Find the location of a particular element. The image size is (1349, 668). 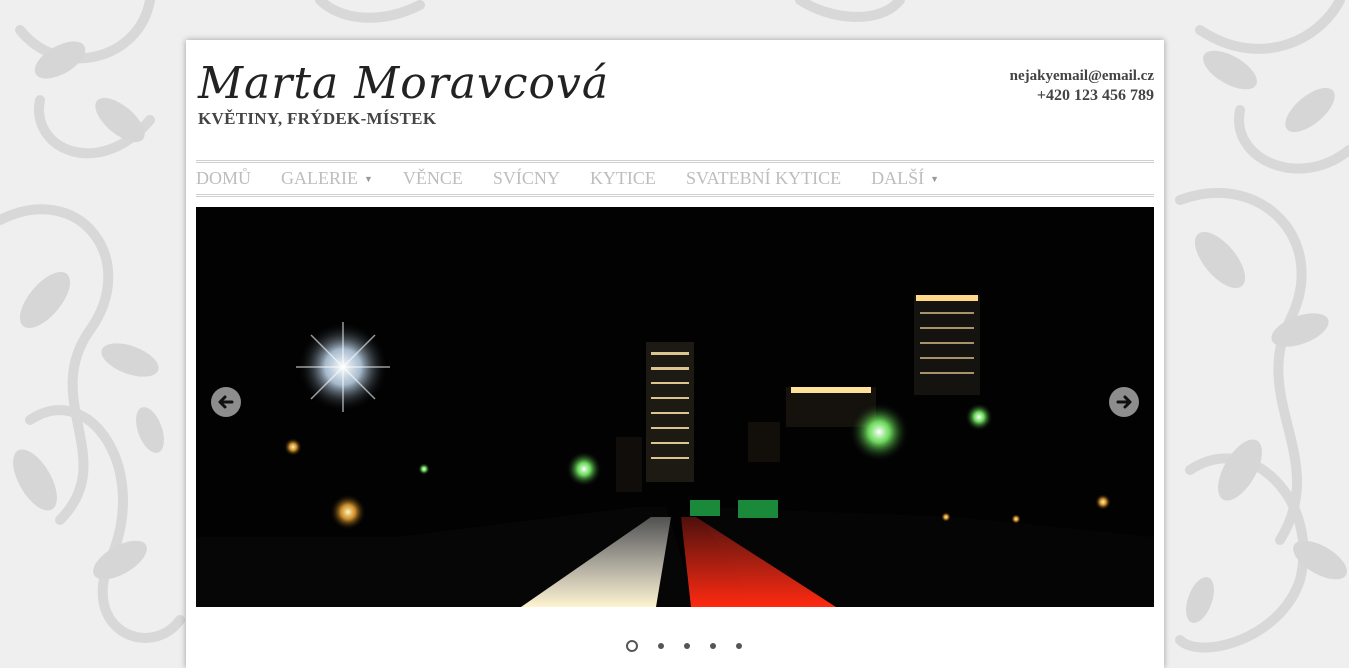

nav-item-label: DOMŮ is located at coordinates (224, 178).